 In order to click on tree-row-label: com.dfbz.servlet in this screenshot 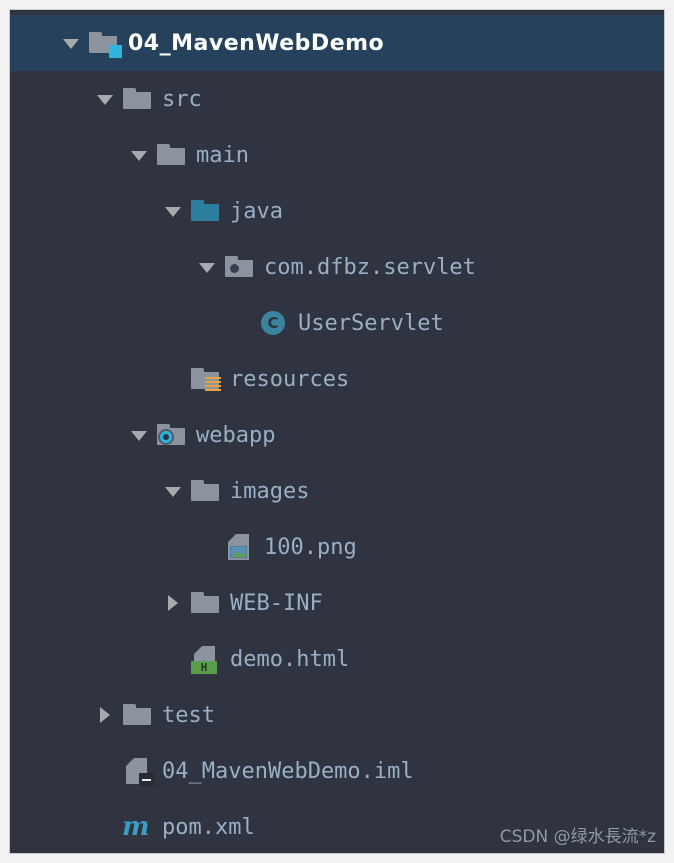, I will do `click(370, 267)`.